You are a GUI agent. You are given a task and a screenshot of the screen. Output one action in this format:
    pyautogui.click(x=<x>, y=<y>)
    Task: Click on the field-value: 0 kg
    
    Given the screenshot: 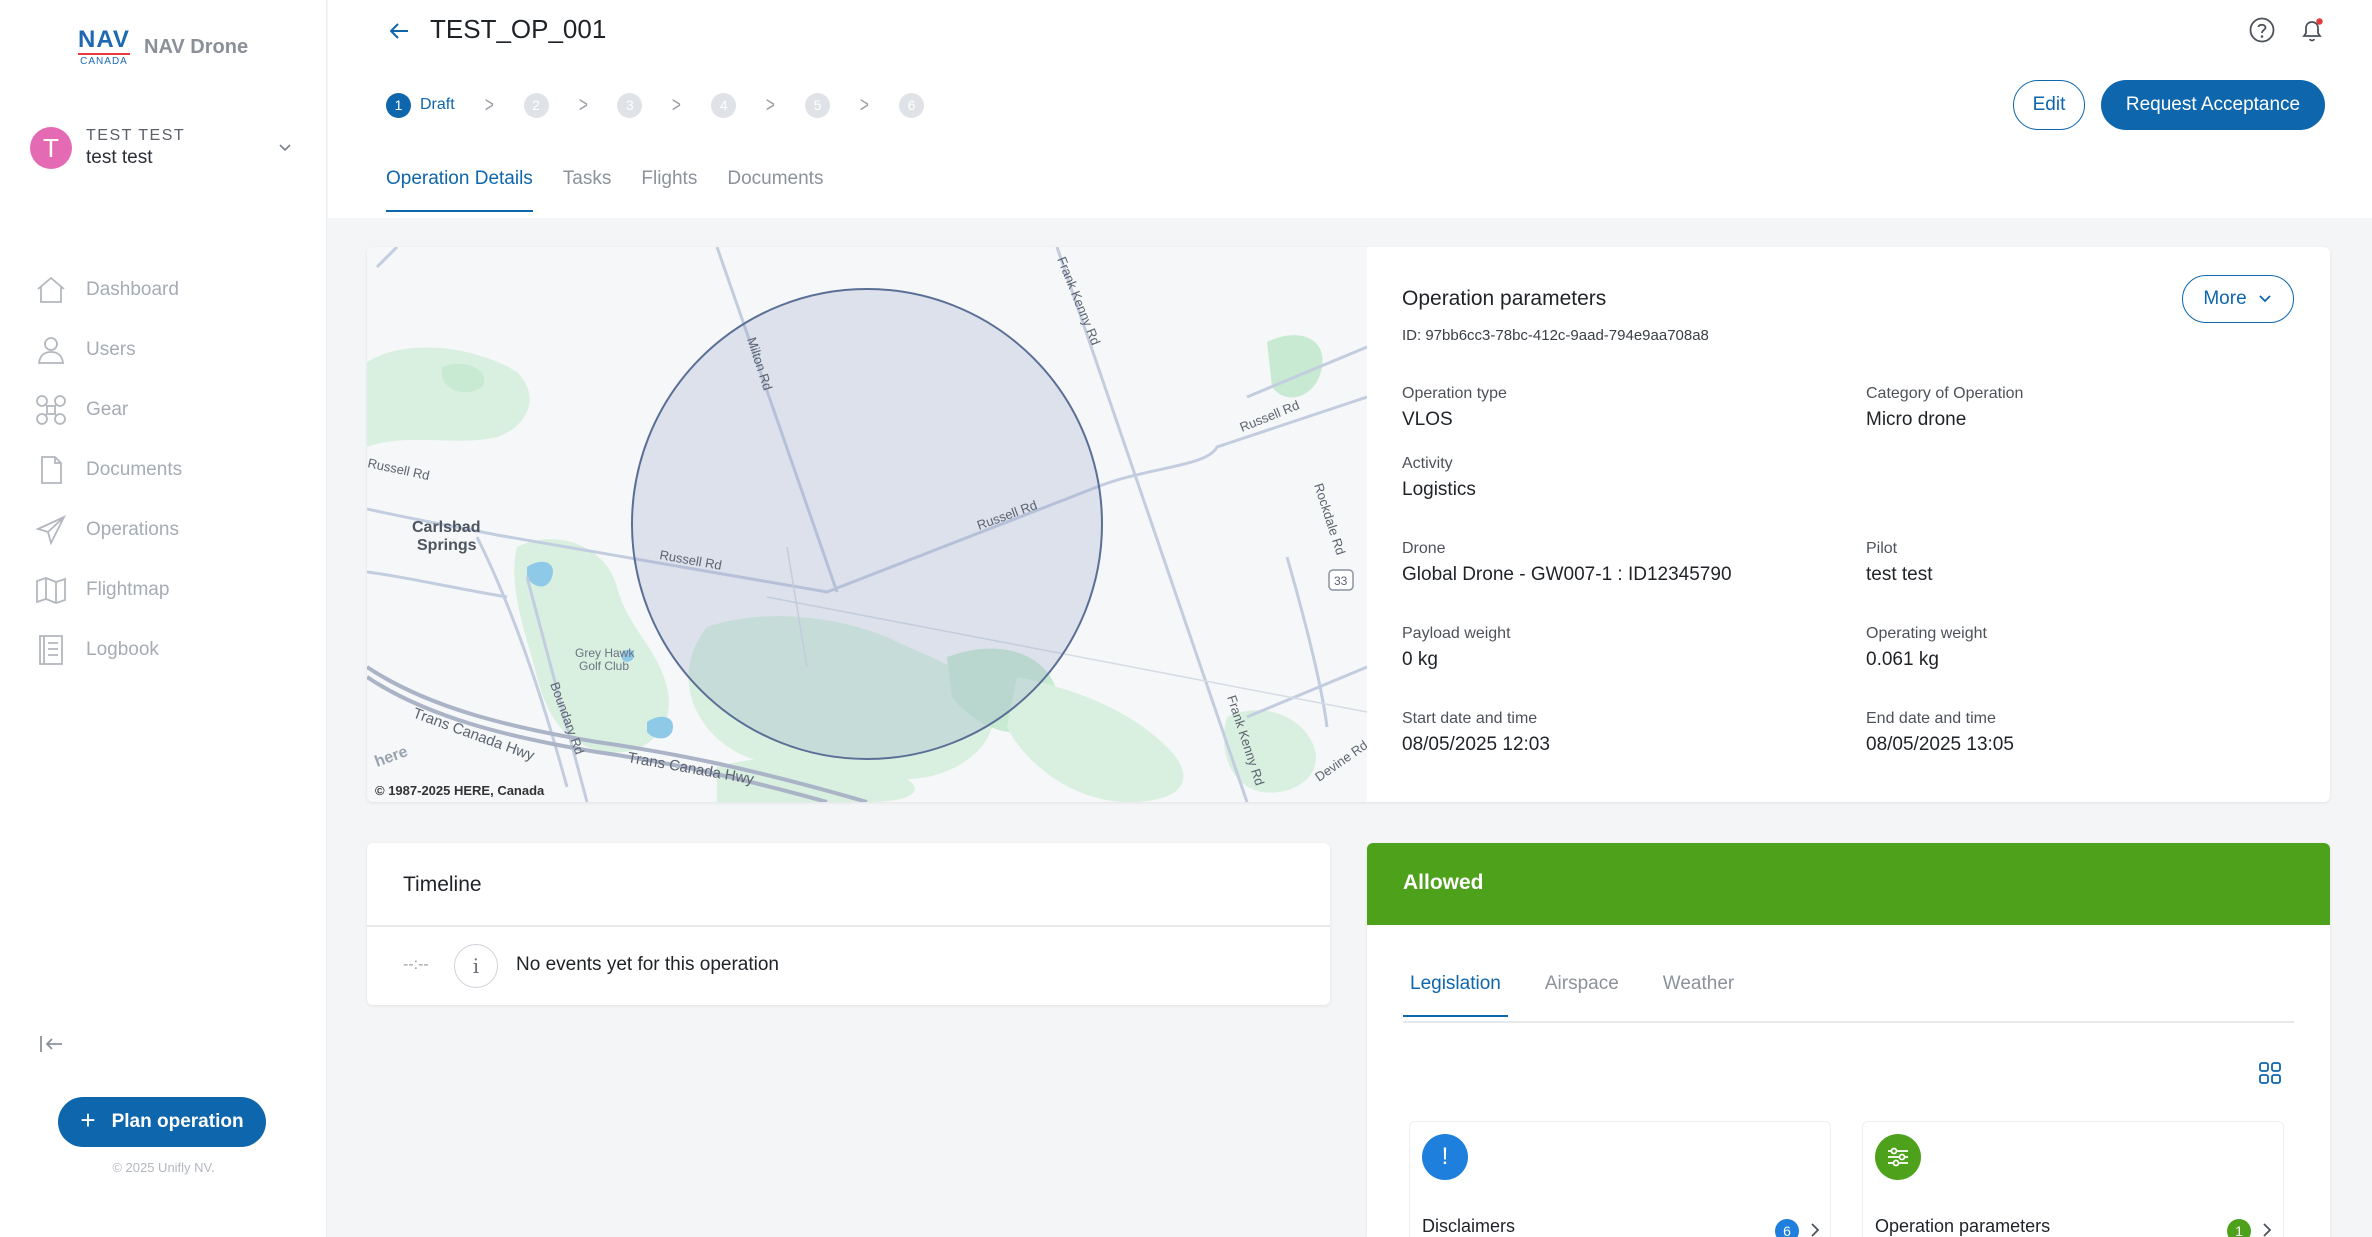 What is the action you would take?
    pyautogui.click(x=1420, y=659)
    